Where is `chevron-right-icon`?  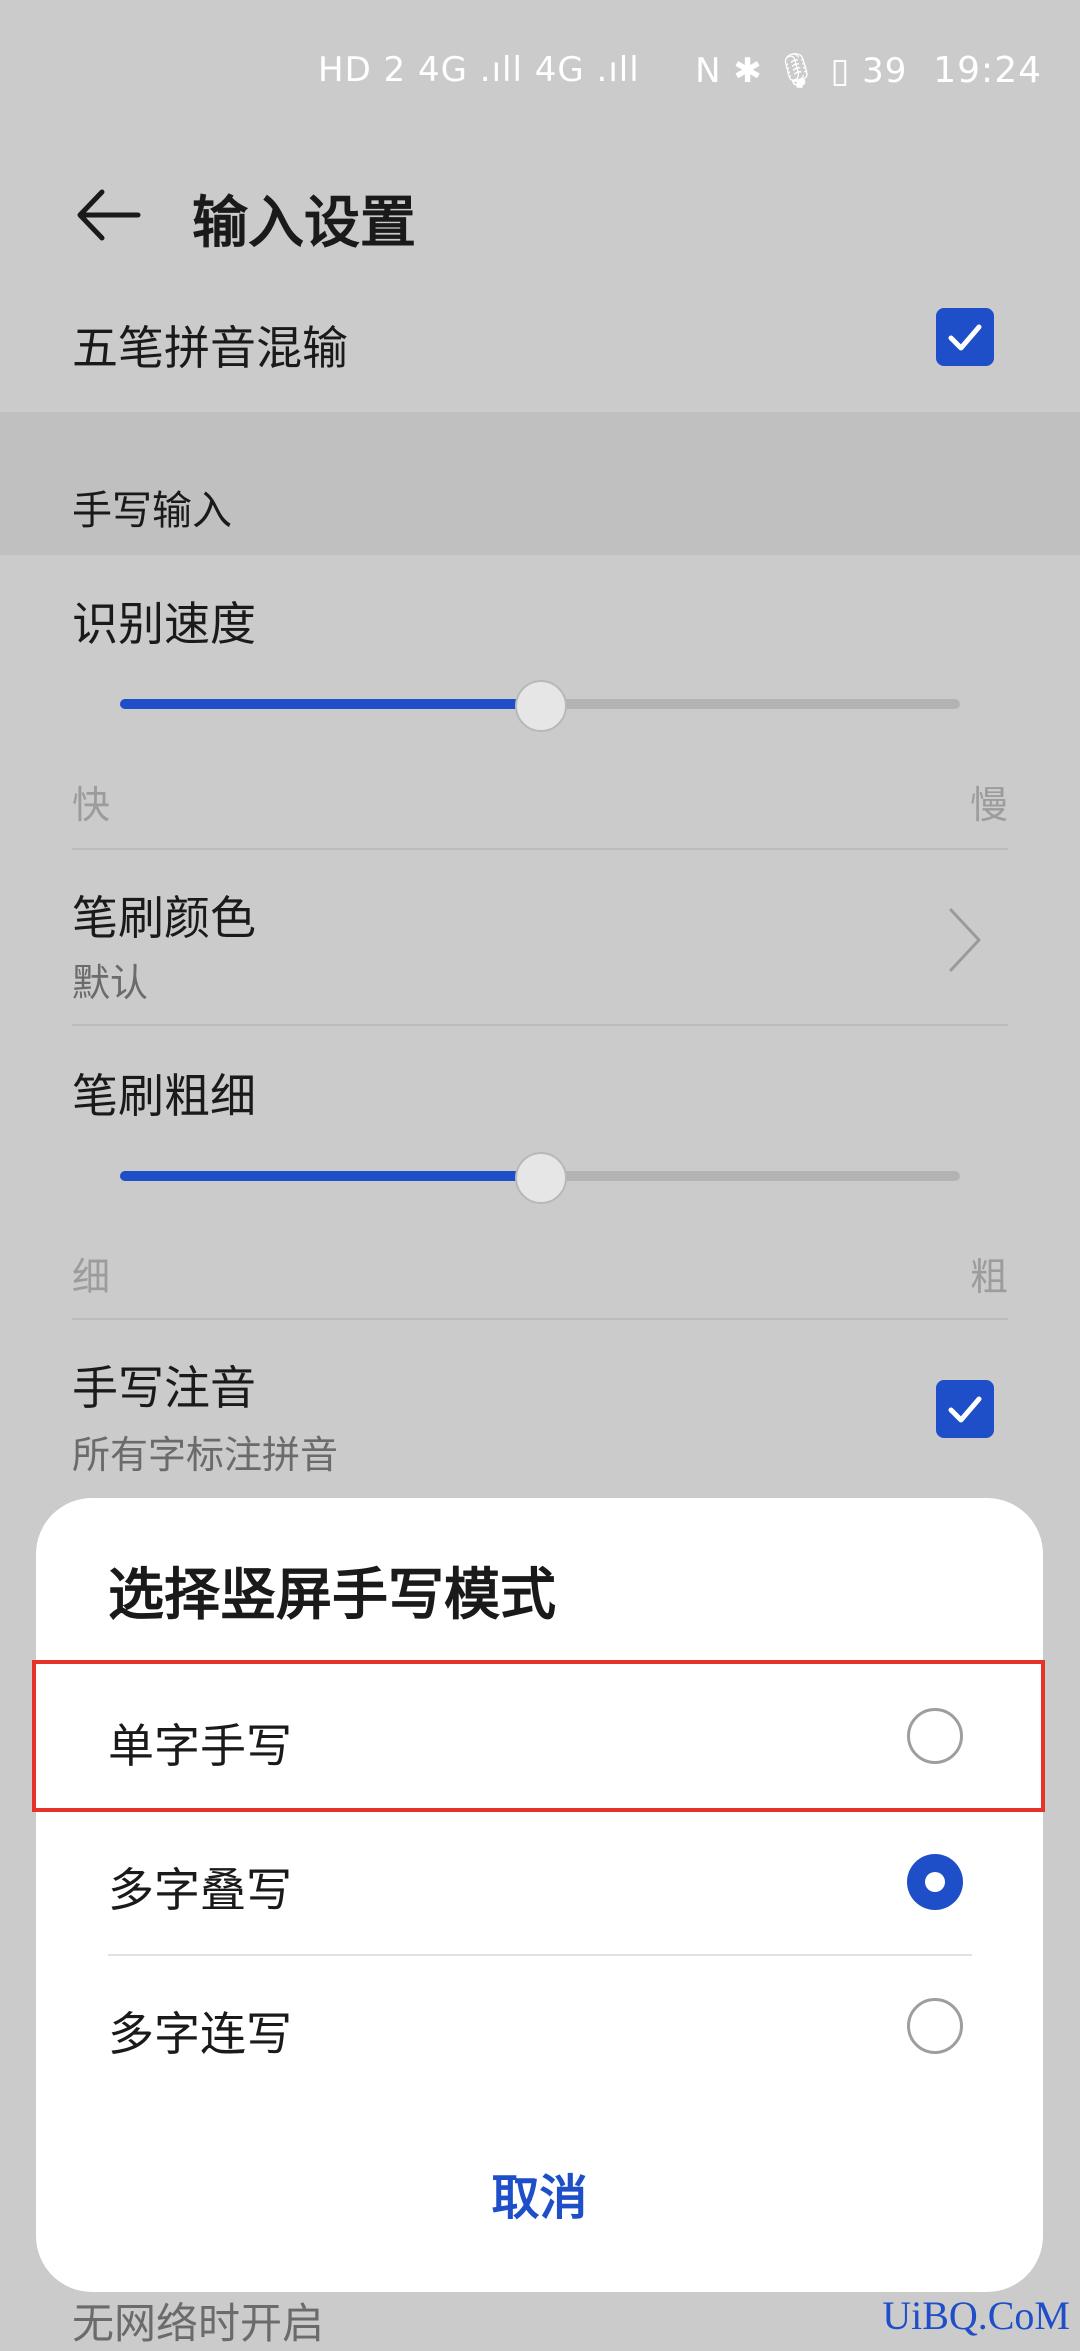
chevron-right-icon is located at coordinates (965, 940).